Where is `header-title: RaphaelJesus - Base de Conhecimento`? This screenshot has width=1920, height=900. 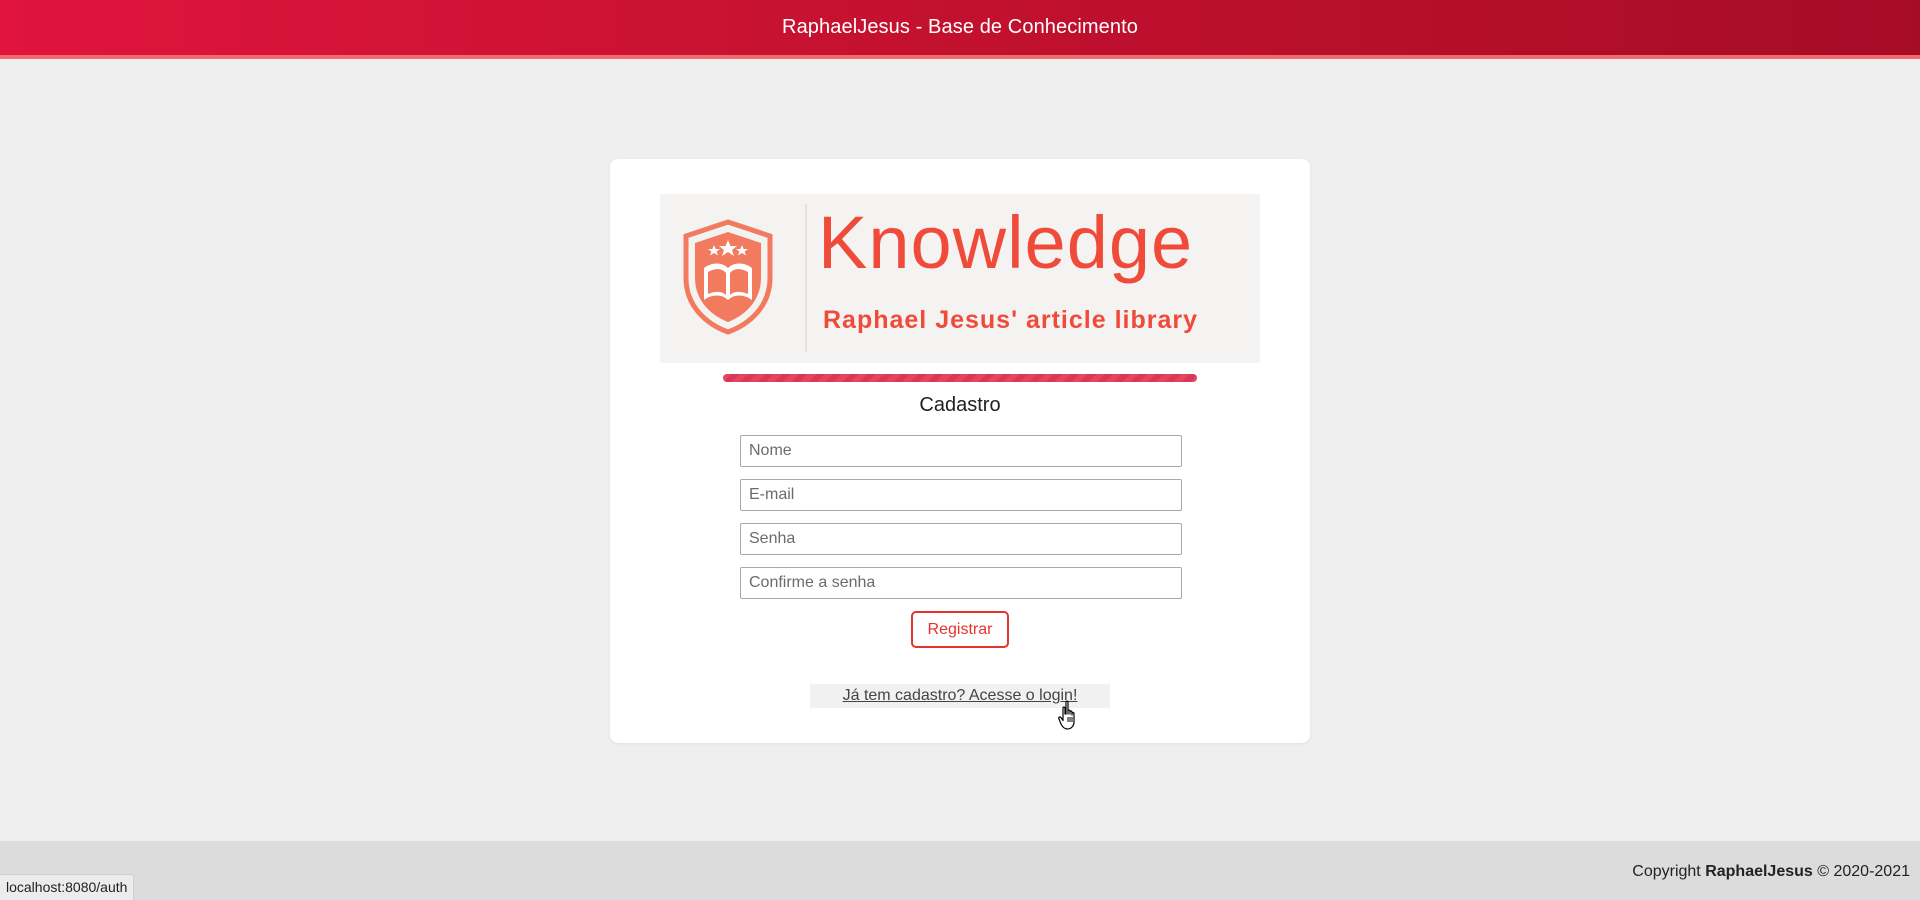 header-title: RaphaelJesus - Base de Conhecimento is located at coordinates (960, 27).